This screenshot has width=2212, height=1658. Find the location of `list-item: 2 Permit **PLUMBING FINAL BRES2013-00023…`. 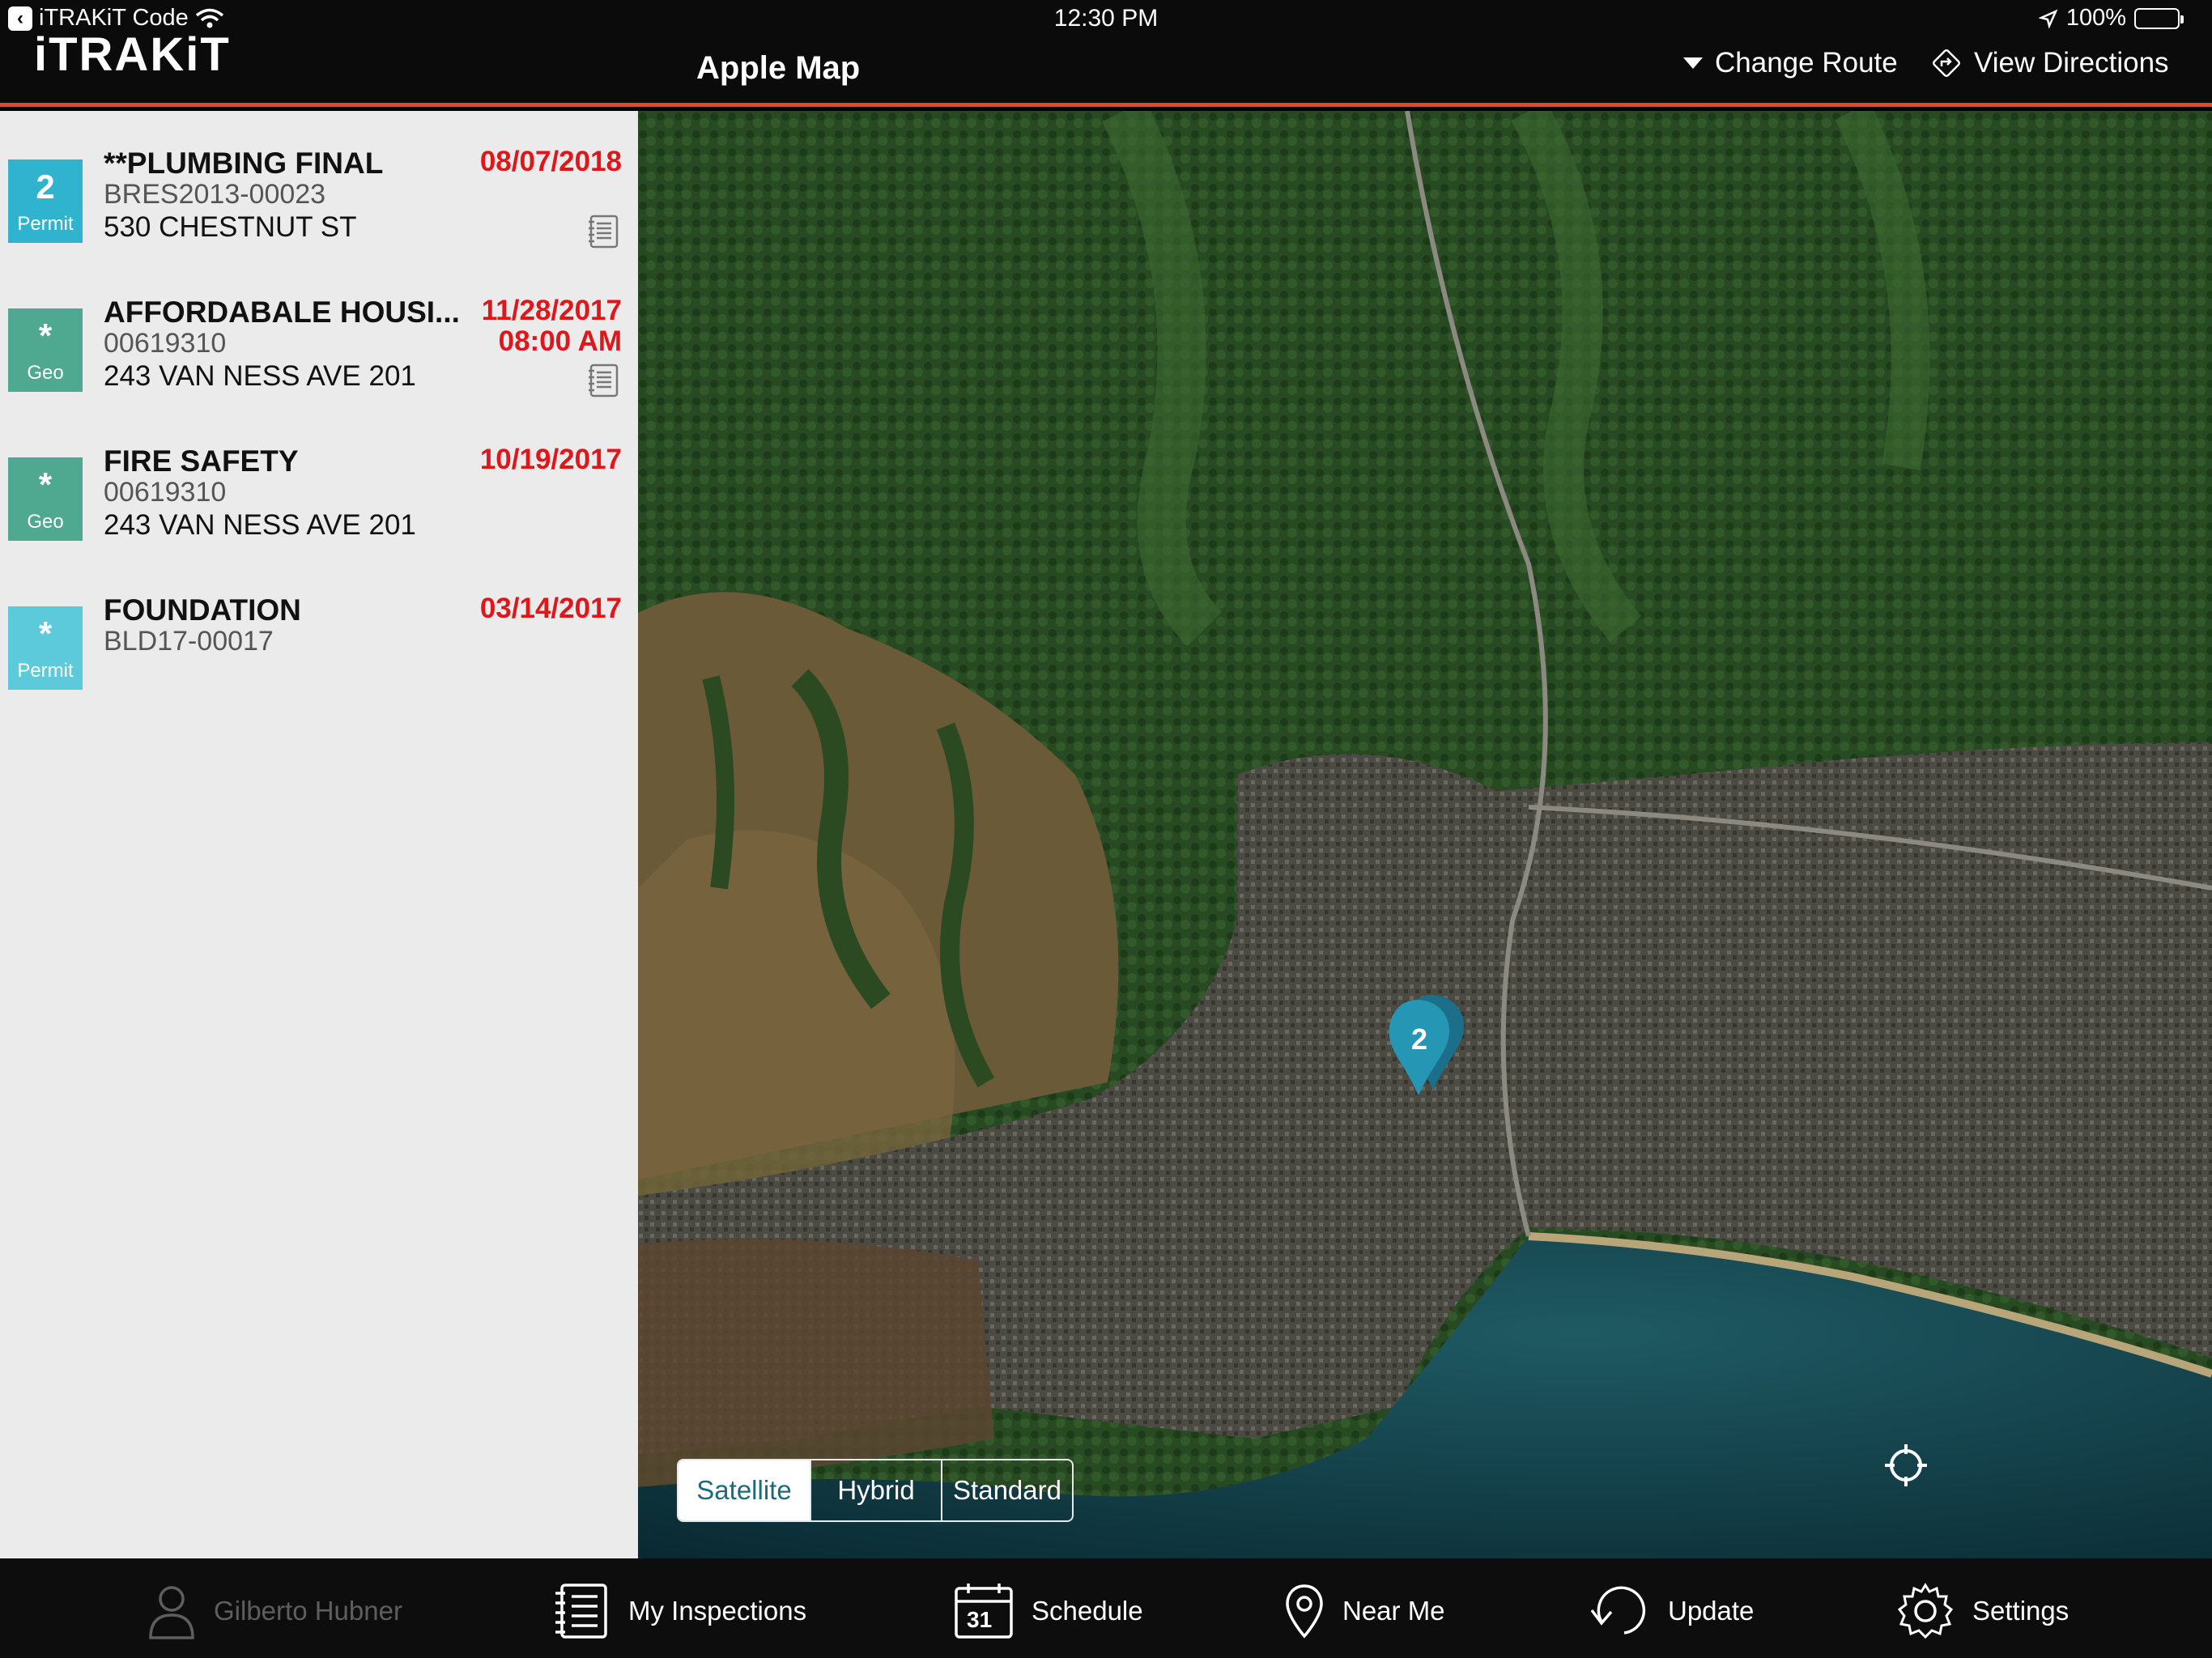

list-item: 2 Permit **PLUMBING FINAL BRES2013-00023… is located at coordinates (319, 185).